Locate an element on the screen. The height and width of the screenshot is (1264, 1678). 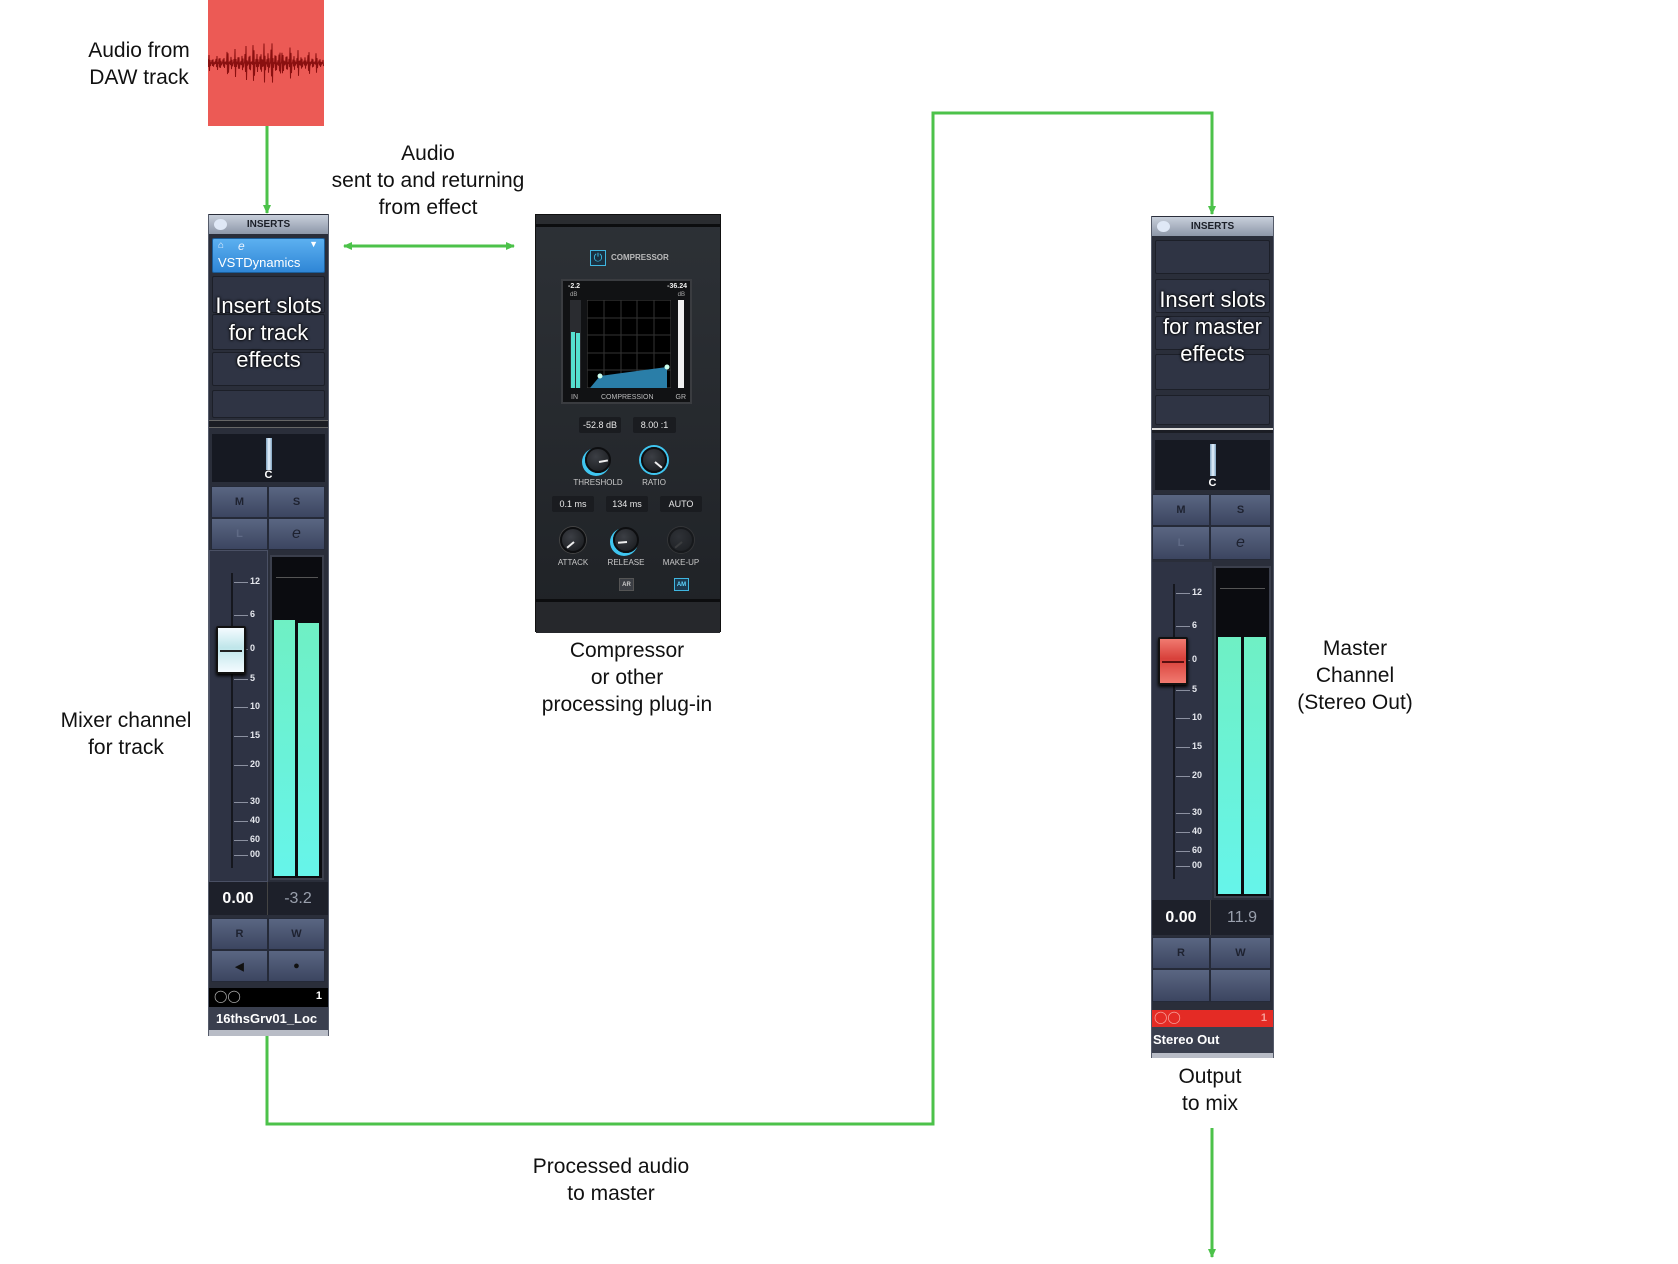
threshold-label: THRESHOLD is located at coordinates (598, 482).